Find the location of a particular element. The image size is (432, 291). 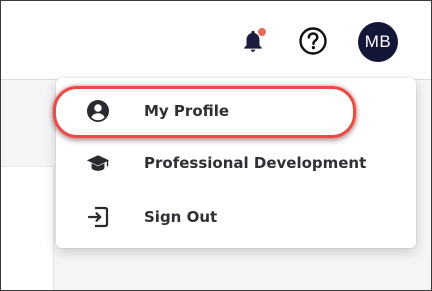

menu-item-label: Sign Out is located at coordinates (181, 217).